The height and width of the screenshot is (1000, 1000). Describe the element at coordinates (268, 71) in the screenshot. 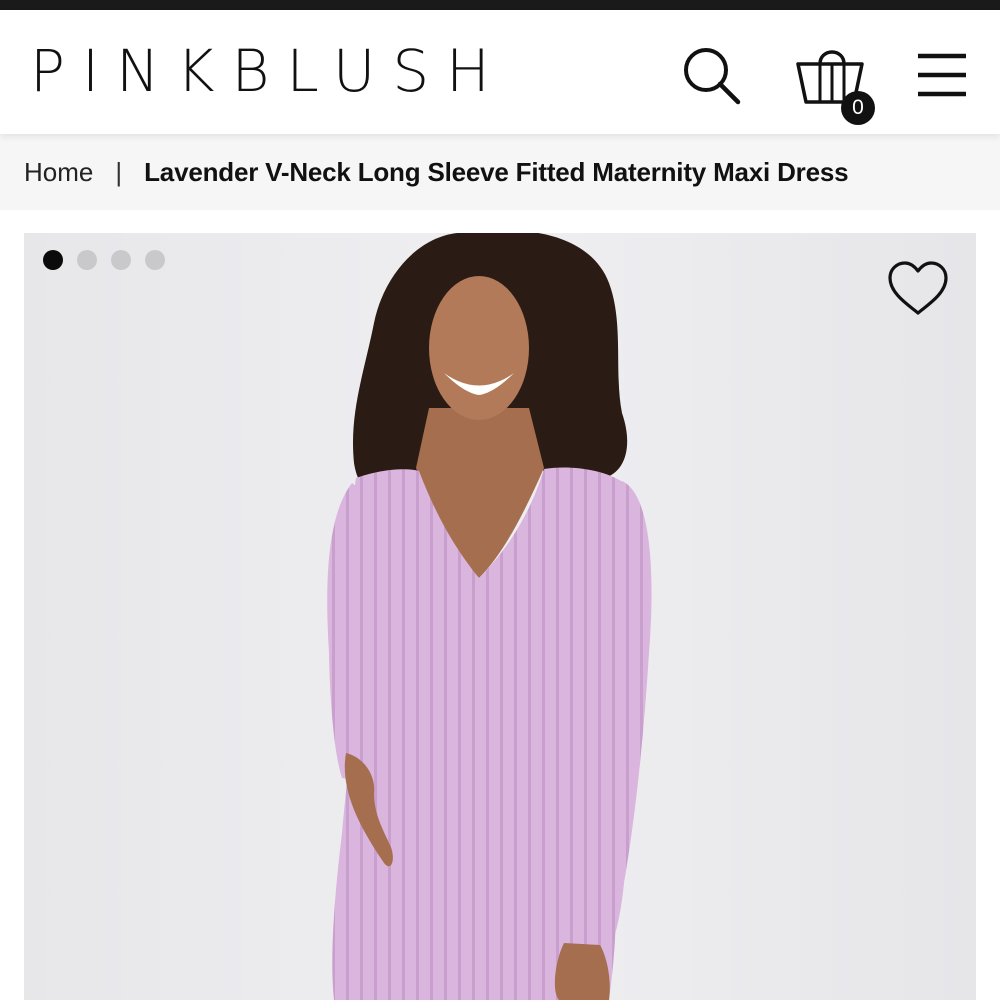

I see `brand-logo: PINKBLUSH` at that location.